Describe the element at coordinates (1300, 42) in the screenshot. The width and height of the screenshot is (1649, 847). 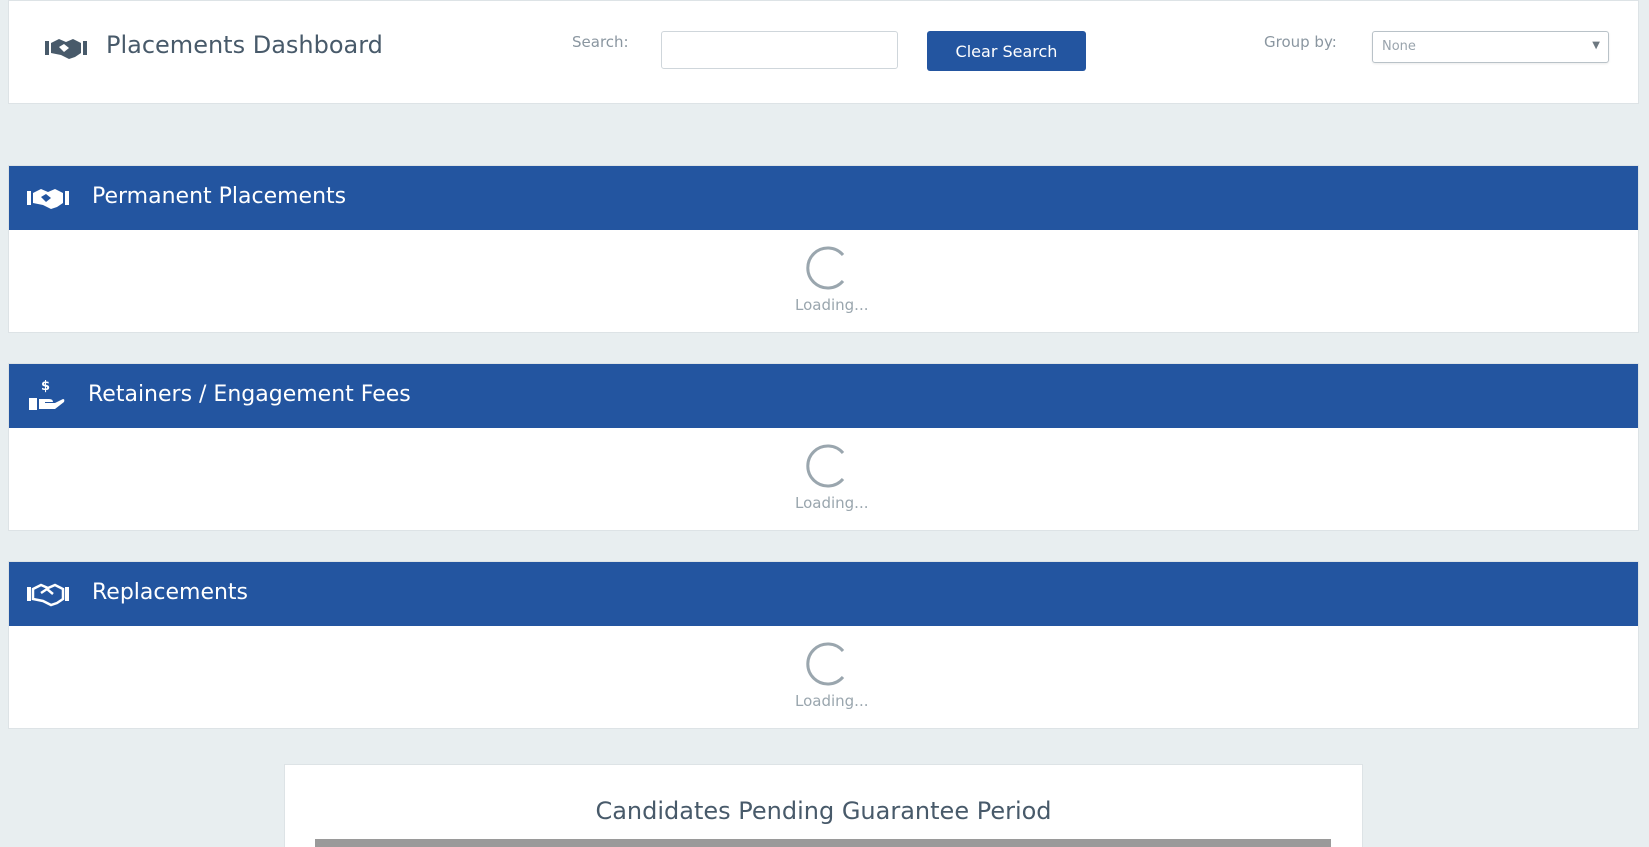
I see `group-by-label: Group by:` at that location.